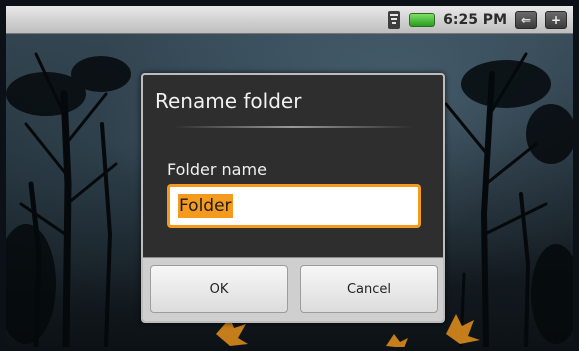  Describe the element at coordinates (293, 127) in the screenshot. I see `title-divider` at that location.